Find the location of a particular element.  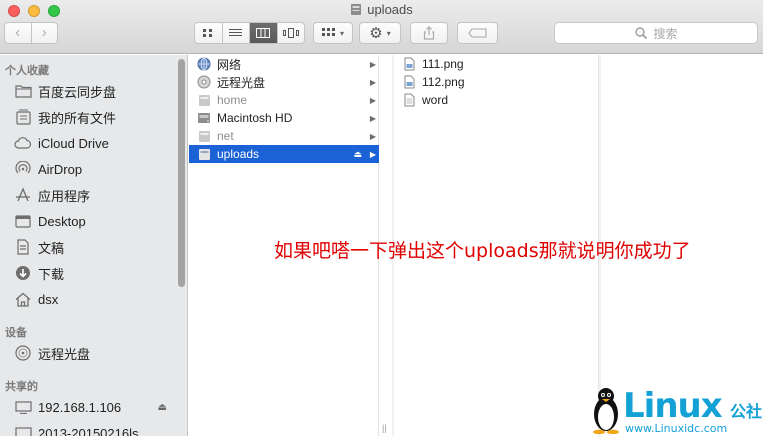

column-item-remote-disc: 远程光盘 ▶ is located at coordinates (284, 82).